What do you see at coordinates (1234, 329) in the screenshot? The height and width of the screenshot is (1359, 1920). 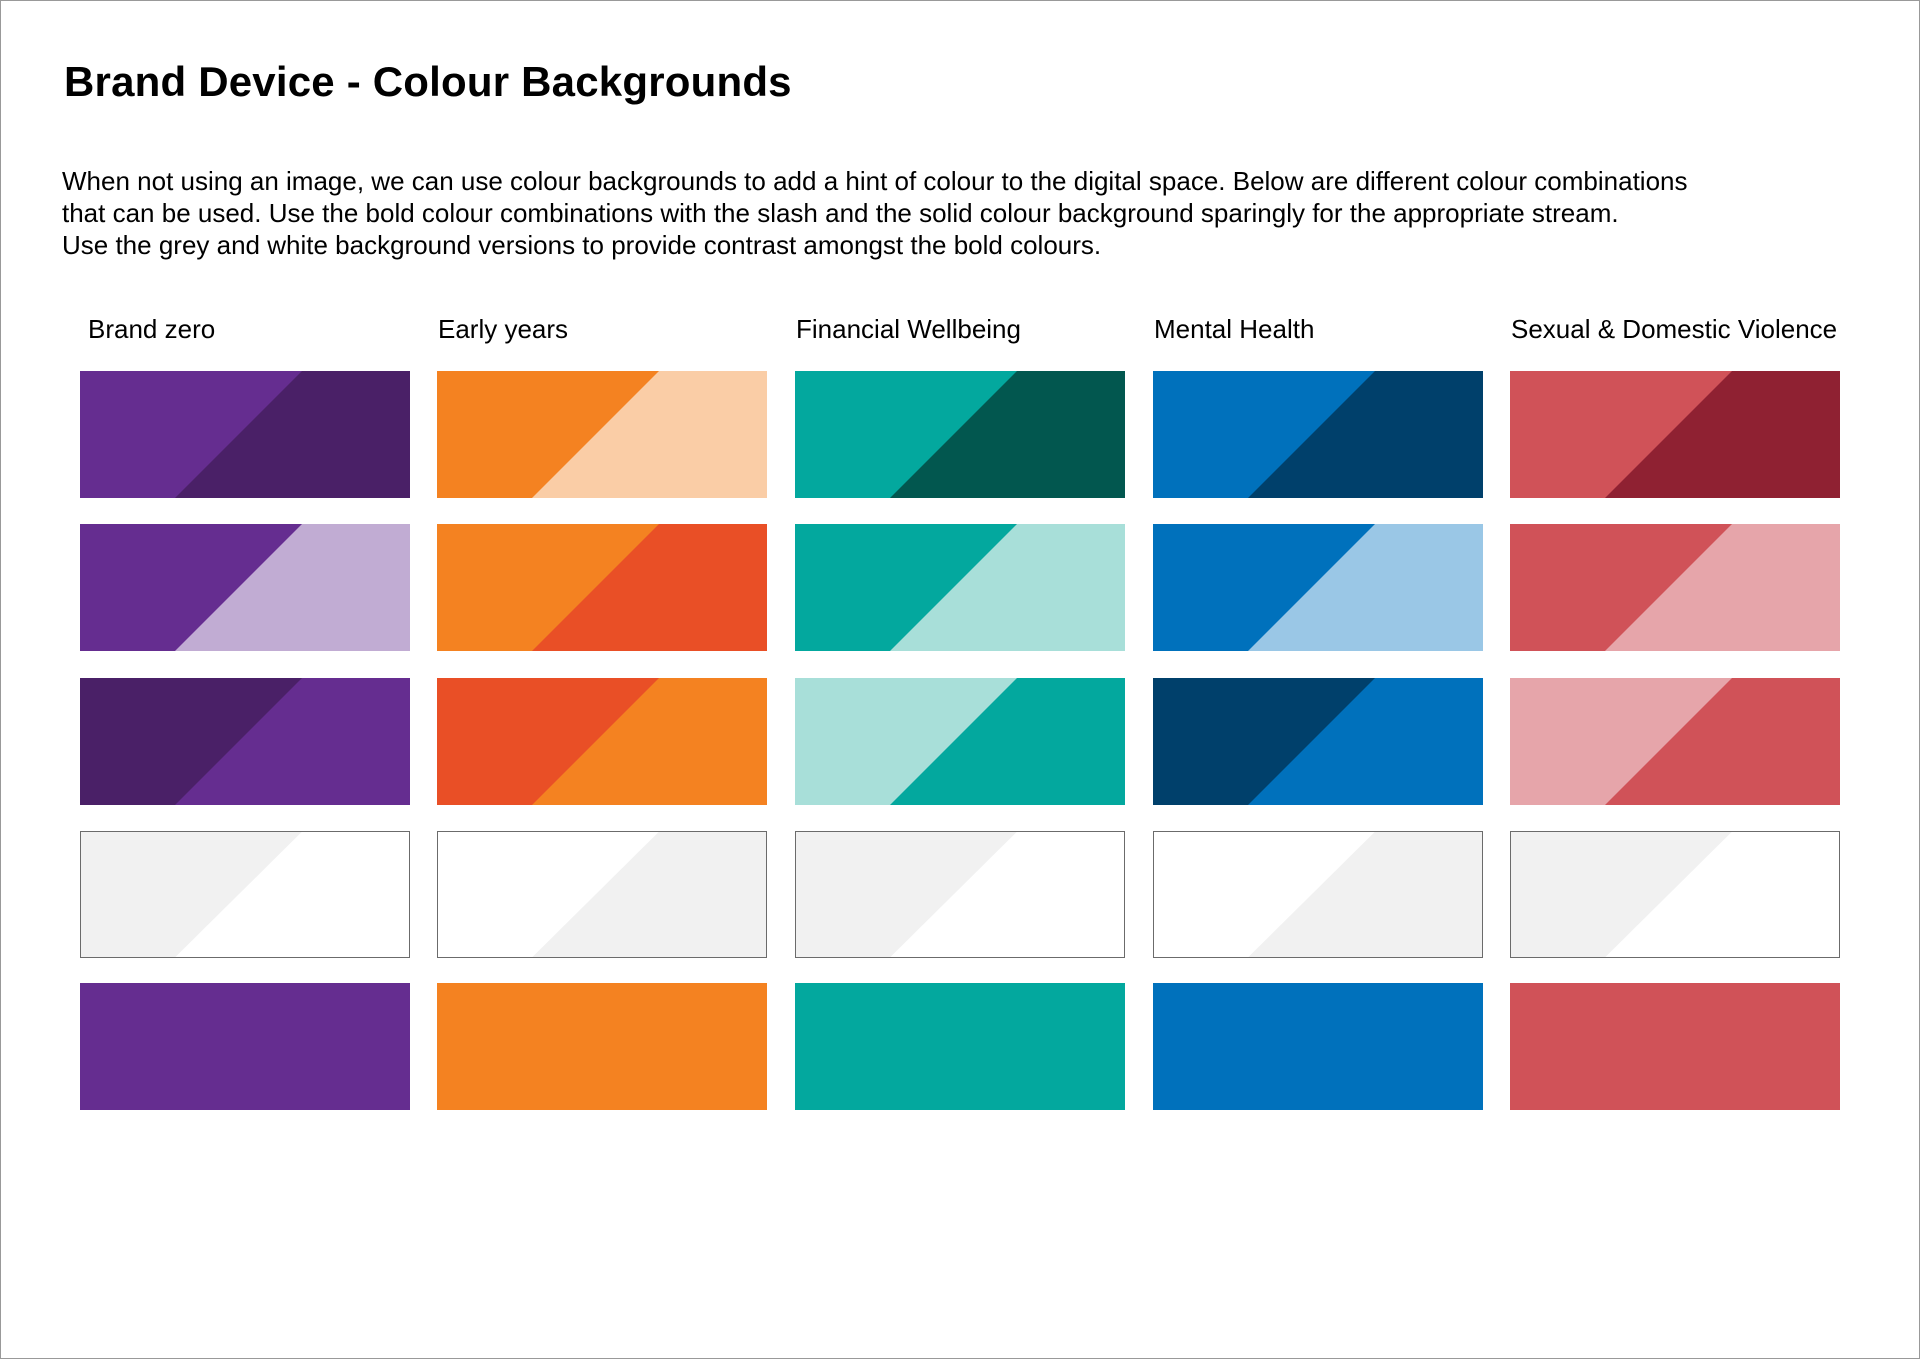 I see `column-label: Mental Health` at bounding box center [1234, 329].